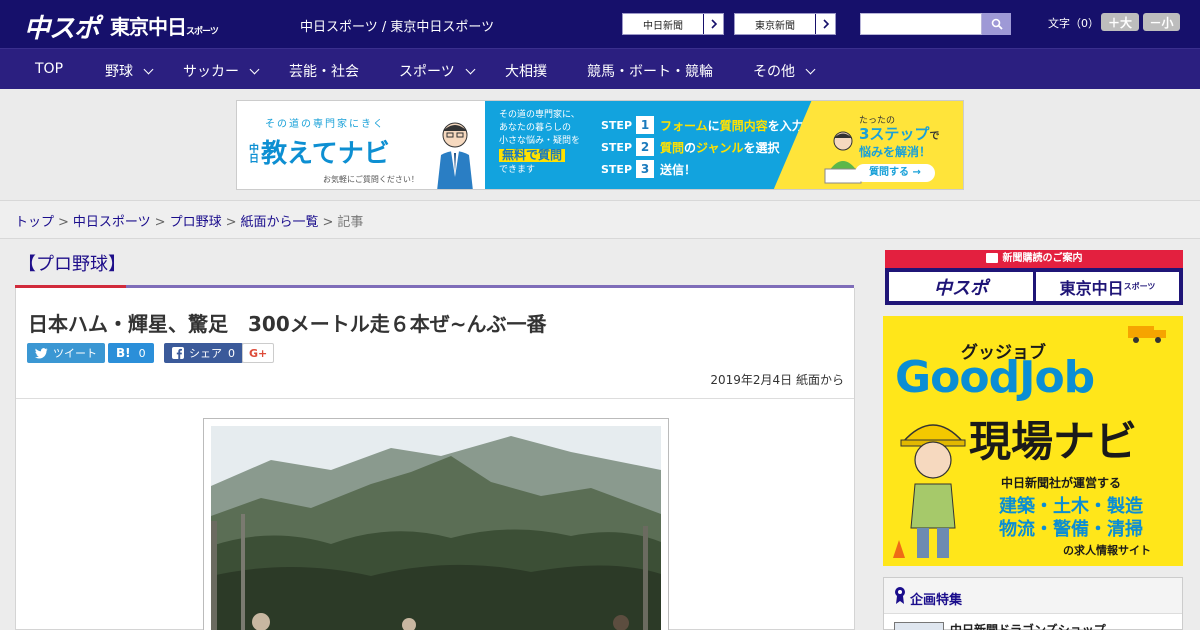 Image resolution: width=1200 pixels, height=630 pixels. Describe the element at coordinates (785, 24) in the screenshot. I see `tokyo-shimbun-link: 東京新聞` at that location.